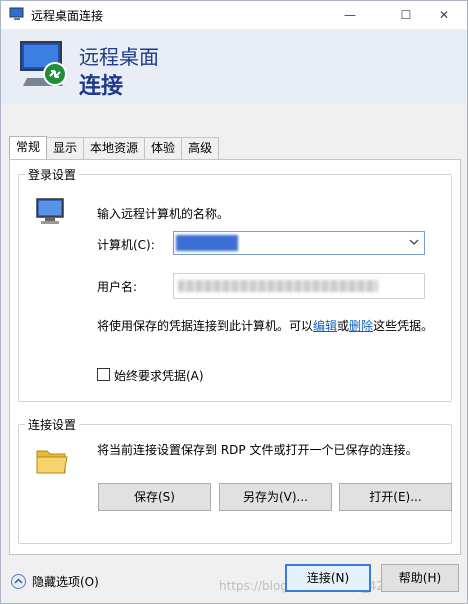  I want to click on save-button: 保存(S), so click(154, 497).